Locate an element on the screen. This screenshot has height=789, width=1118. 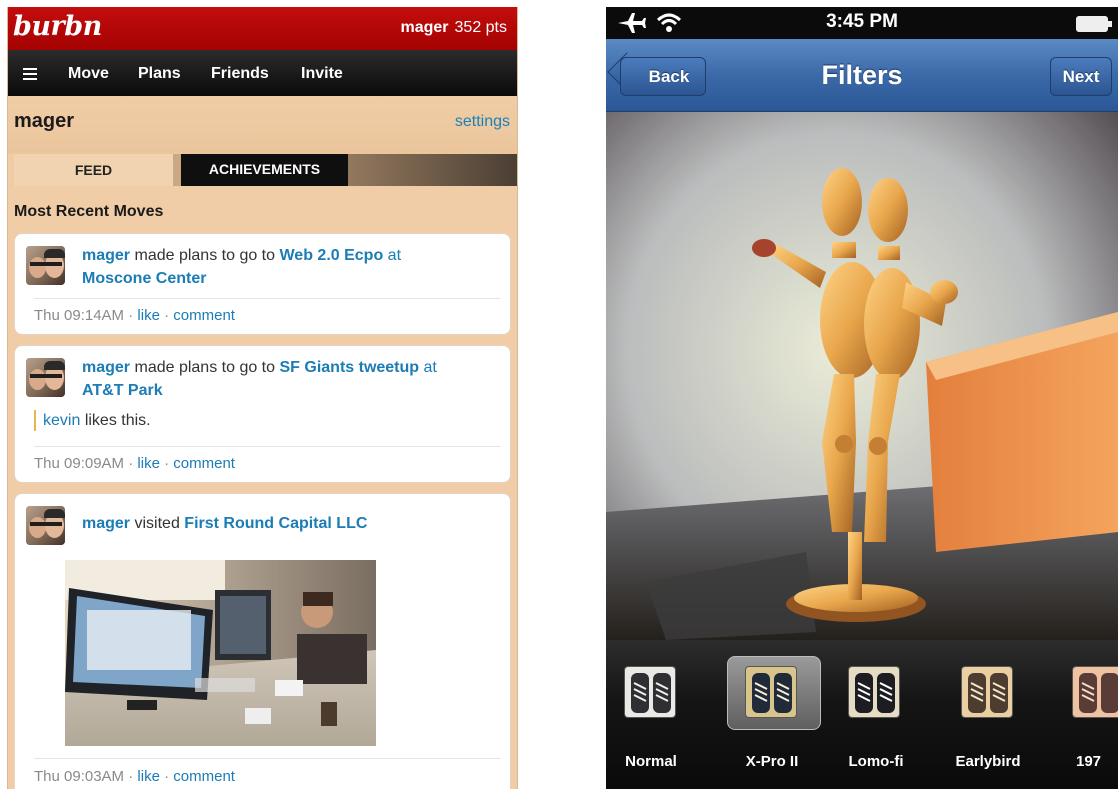
post-time: Thu 09:09AM is located at coordinates (79, 463).